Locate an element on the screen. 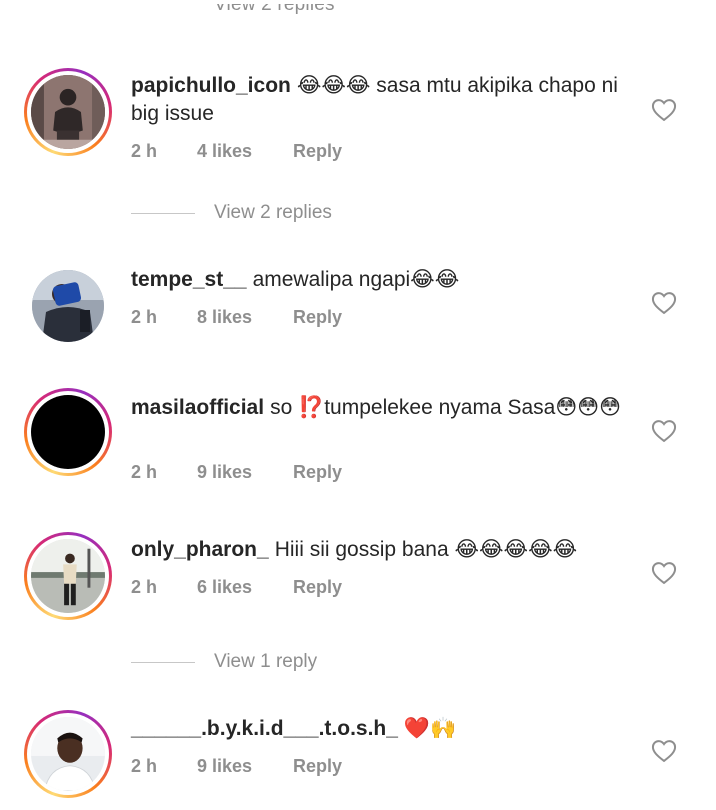 The height and width of the screenshot is (810, 716). comment-text: tempe_st__ amewalipa ngapi😂😂 is located at coordinates (381, 280).